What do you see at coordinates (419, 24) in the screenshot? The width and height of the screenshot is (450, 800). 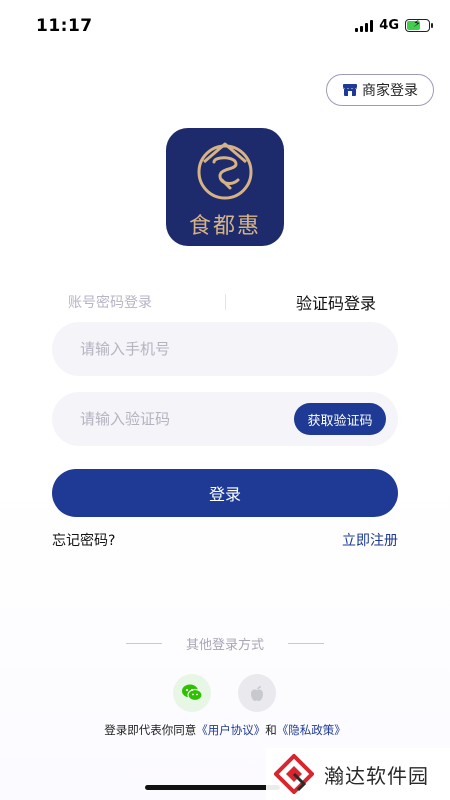 I see `battery-icon: ⚡` at bounding box center [419, 24].